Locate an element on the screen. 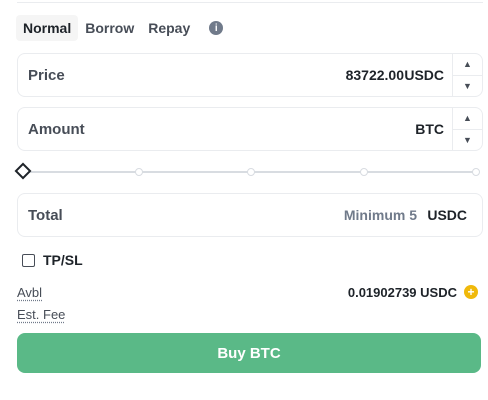 This screenshot has height=400, width=488. tpsl-option: TP/SL is located at coordinates (52, 260).